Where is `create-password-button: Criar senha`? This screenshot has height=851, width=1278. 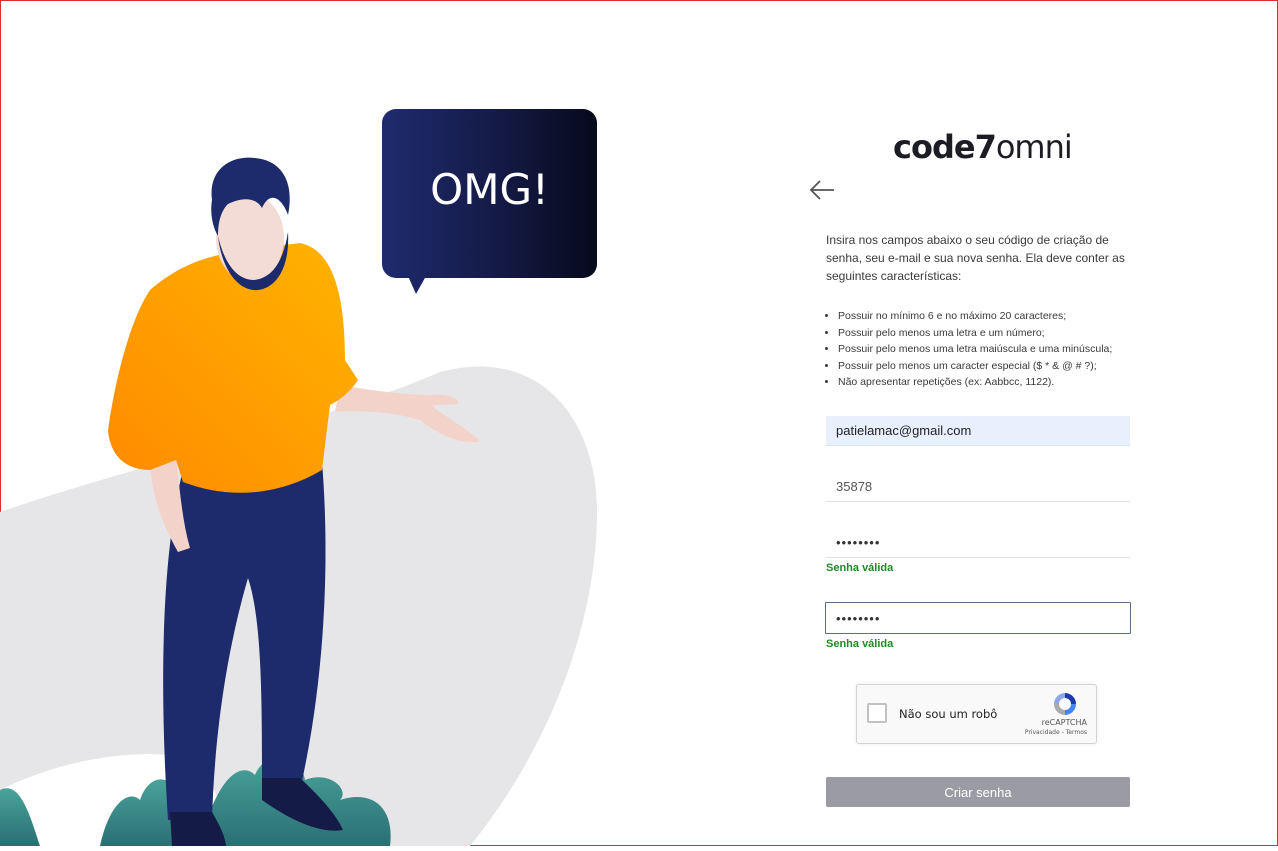 create-password-button: Criar senha is located at coordinates (978, 792).